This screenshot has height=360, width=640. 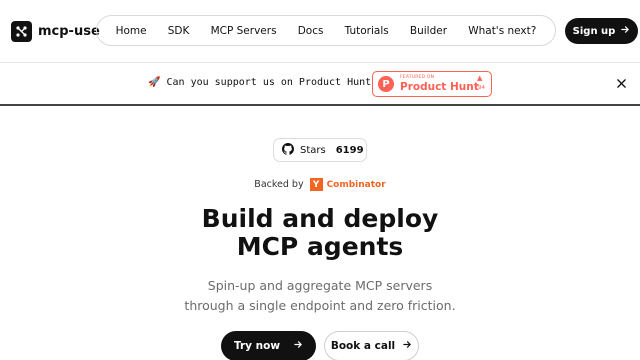 What do you see at coordinates (320, 218) in the screenshot?
I see `hero-title-line-1: Build and deploy` at bounding box center [320, 218].